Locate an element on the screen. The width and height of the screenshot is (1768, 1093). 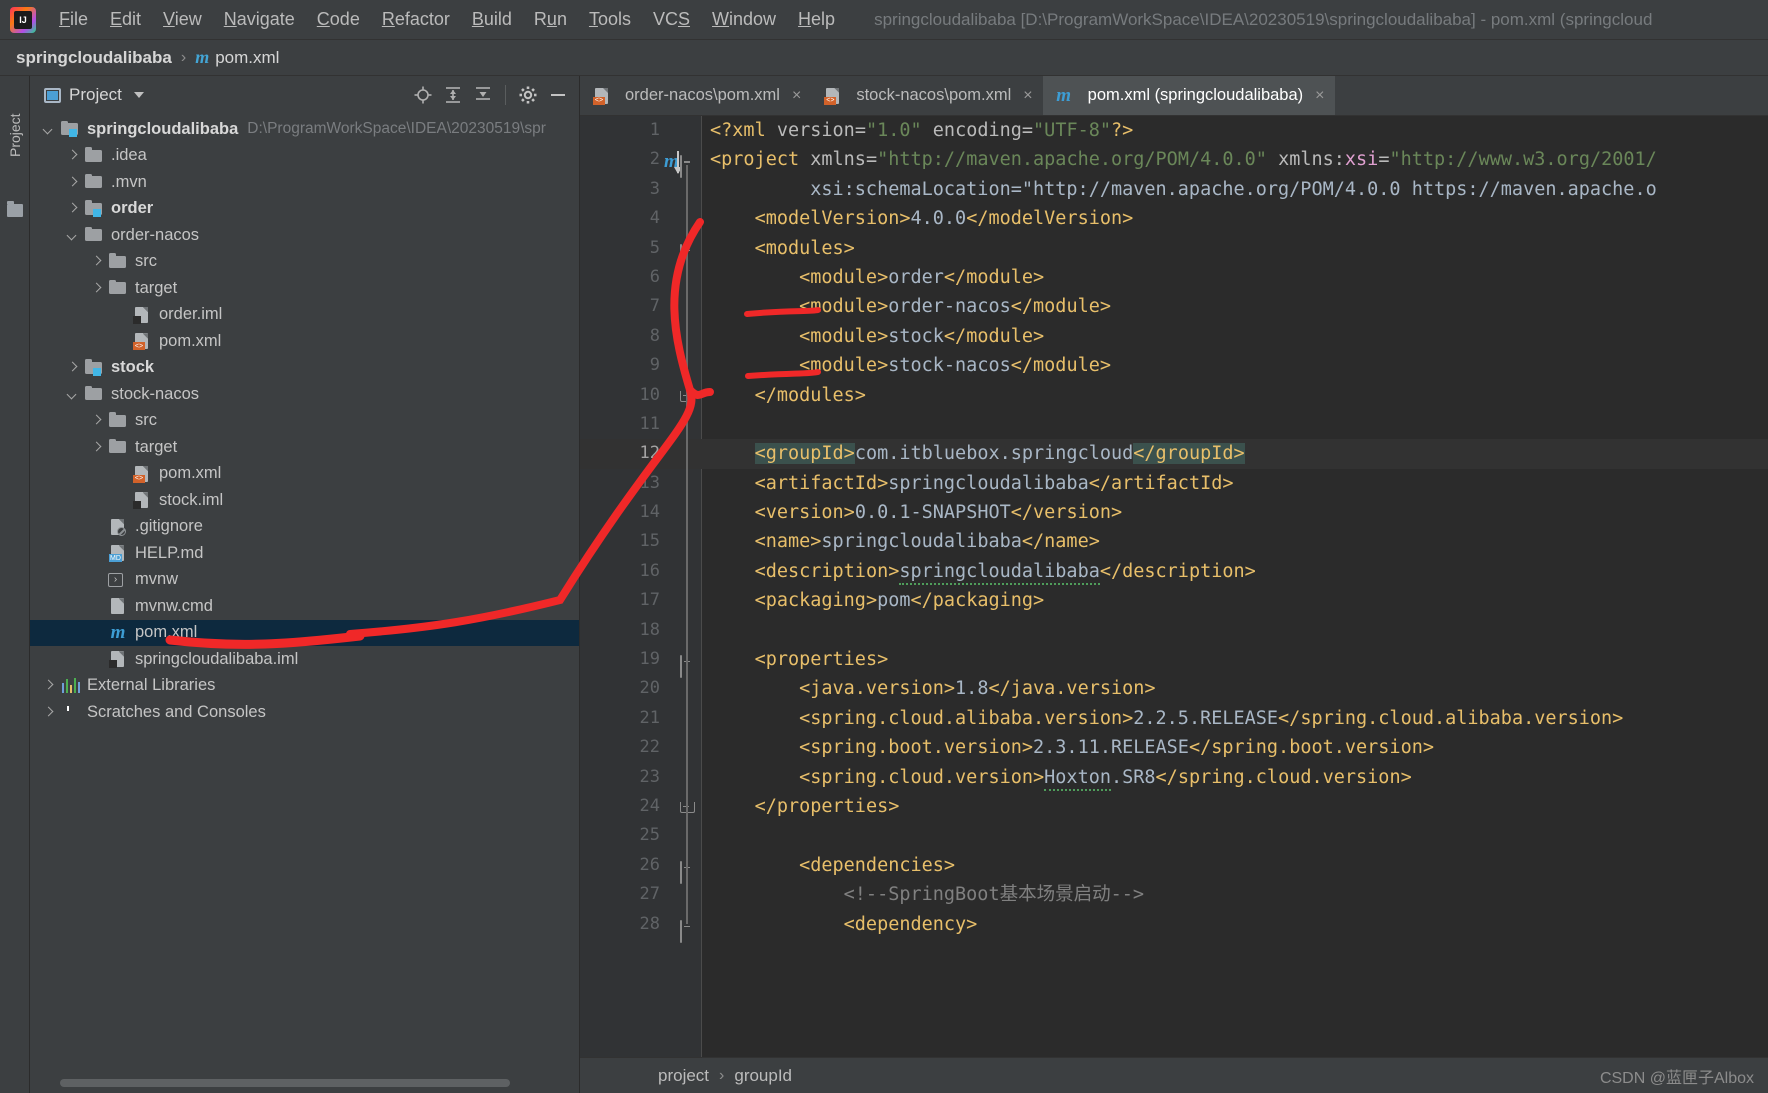
code-line-1: 1 <?xml version="1.0" encoding="UTF-8"?> is located at coordinates (1174, 130).